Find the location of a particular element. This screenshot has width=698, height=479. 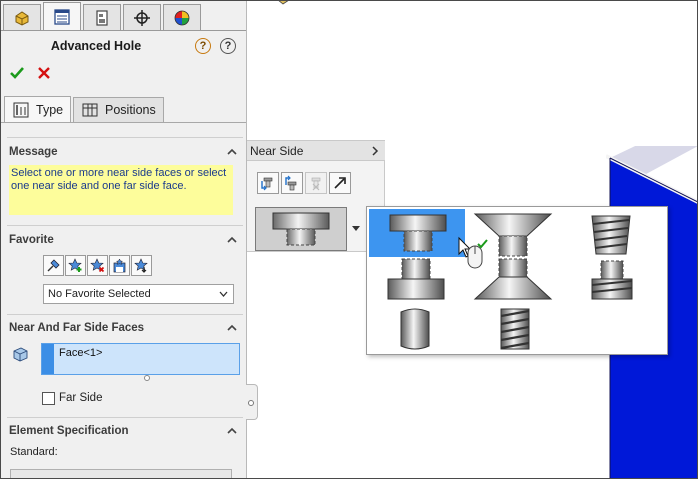

delete-favorite-icon is located at coordinates (97, 265).